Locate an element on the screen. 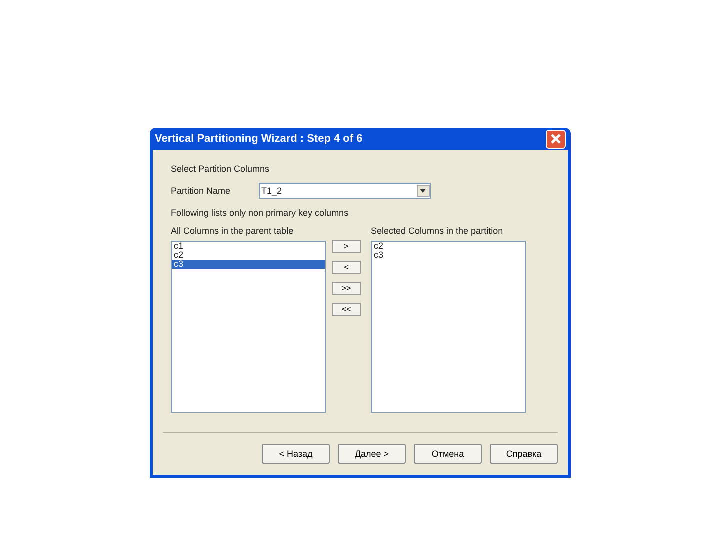  partition-column-item: c3 is located at coordinates (448, 255).